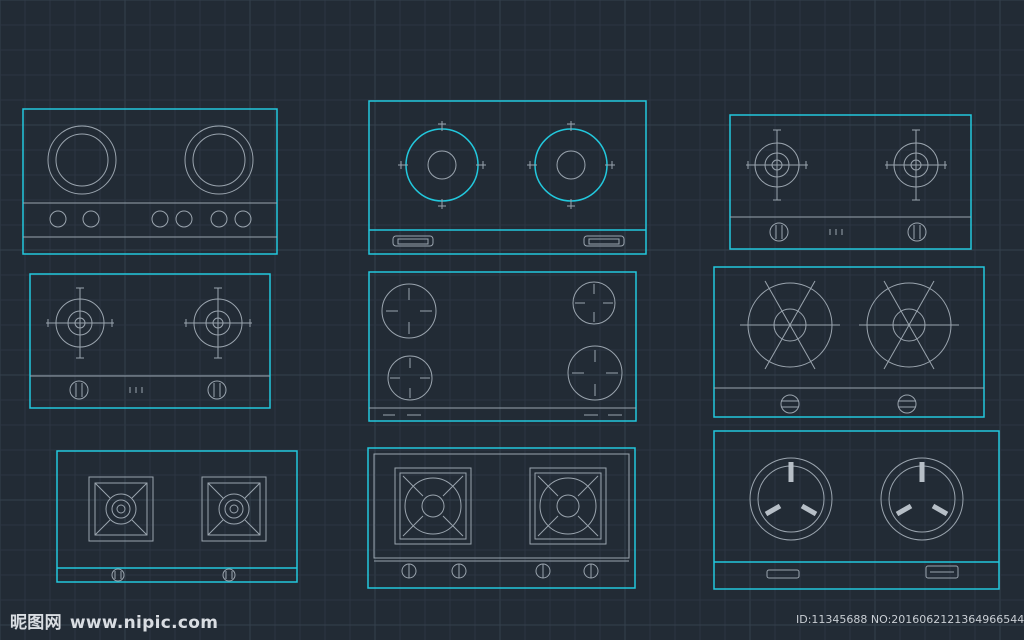  I want to click on site-logo-text: 昵图网, so click(36, 623).